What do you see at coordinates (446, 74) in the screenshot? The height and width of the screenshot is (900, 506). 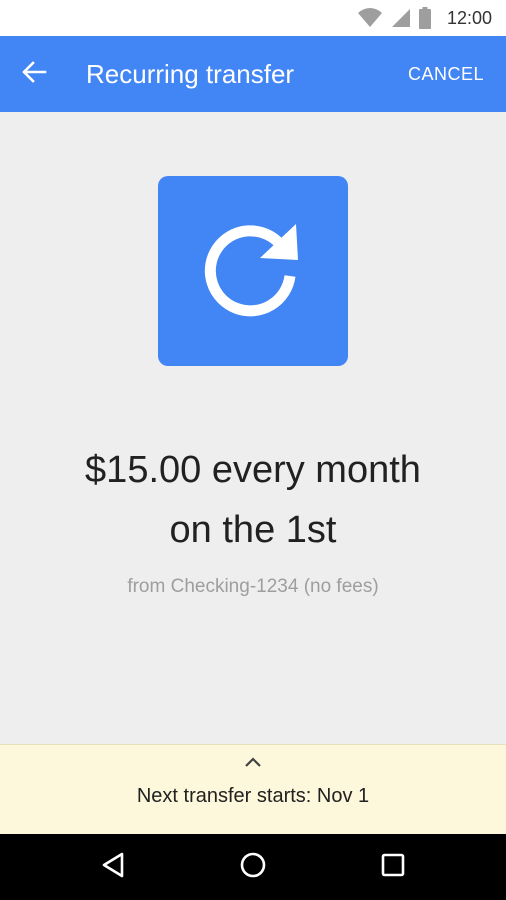 I see `cancel-button: CANCEL` at bounding box center [446, 74].